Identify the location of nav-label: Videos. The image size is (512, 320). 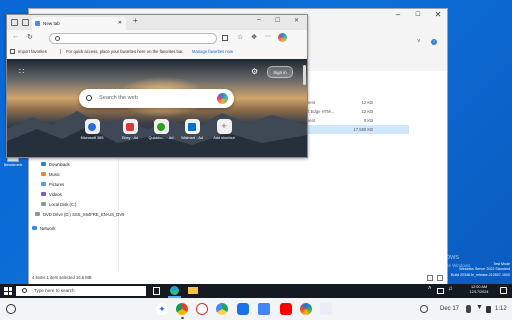
(55, 194).